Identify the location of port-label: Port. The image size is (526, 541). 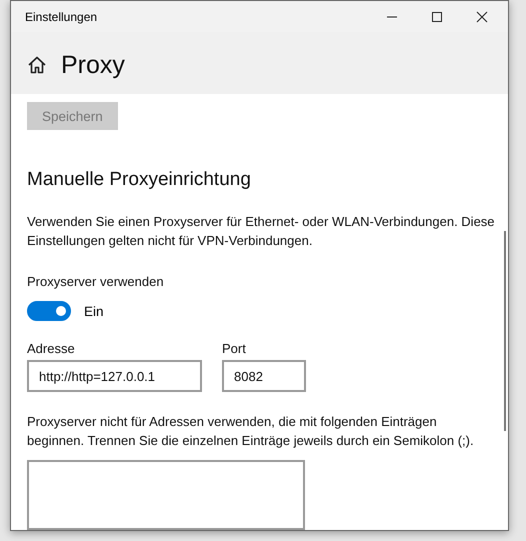
(234, 348).